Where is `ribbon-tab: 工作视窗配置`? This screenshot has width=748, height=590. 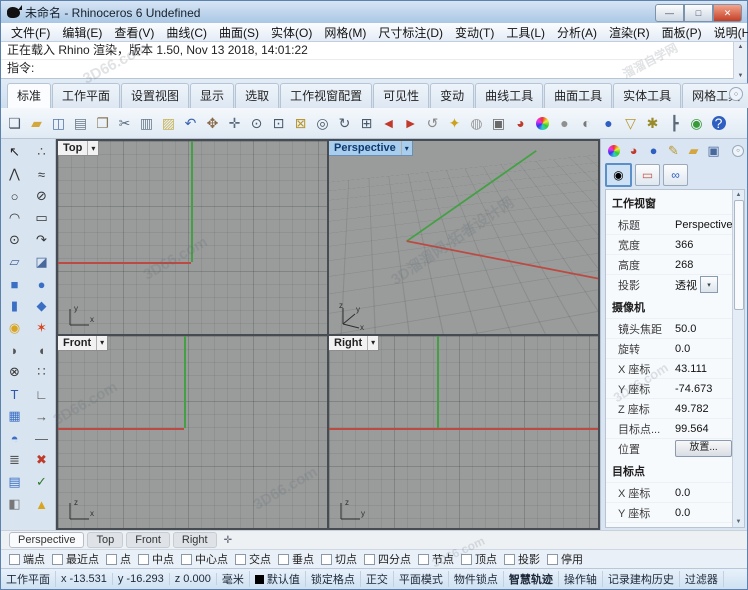
ribbon-tab: 工作视窗配置 is located at coordinates (326, 95).